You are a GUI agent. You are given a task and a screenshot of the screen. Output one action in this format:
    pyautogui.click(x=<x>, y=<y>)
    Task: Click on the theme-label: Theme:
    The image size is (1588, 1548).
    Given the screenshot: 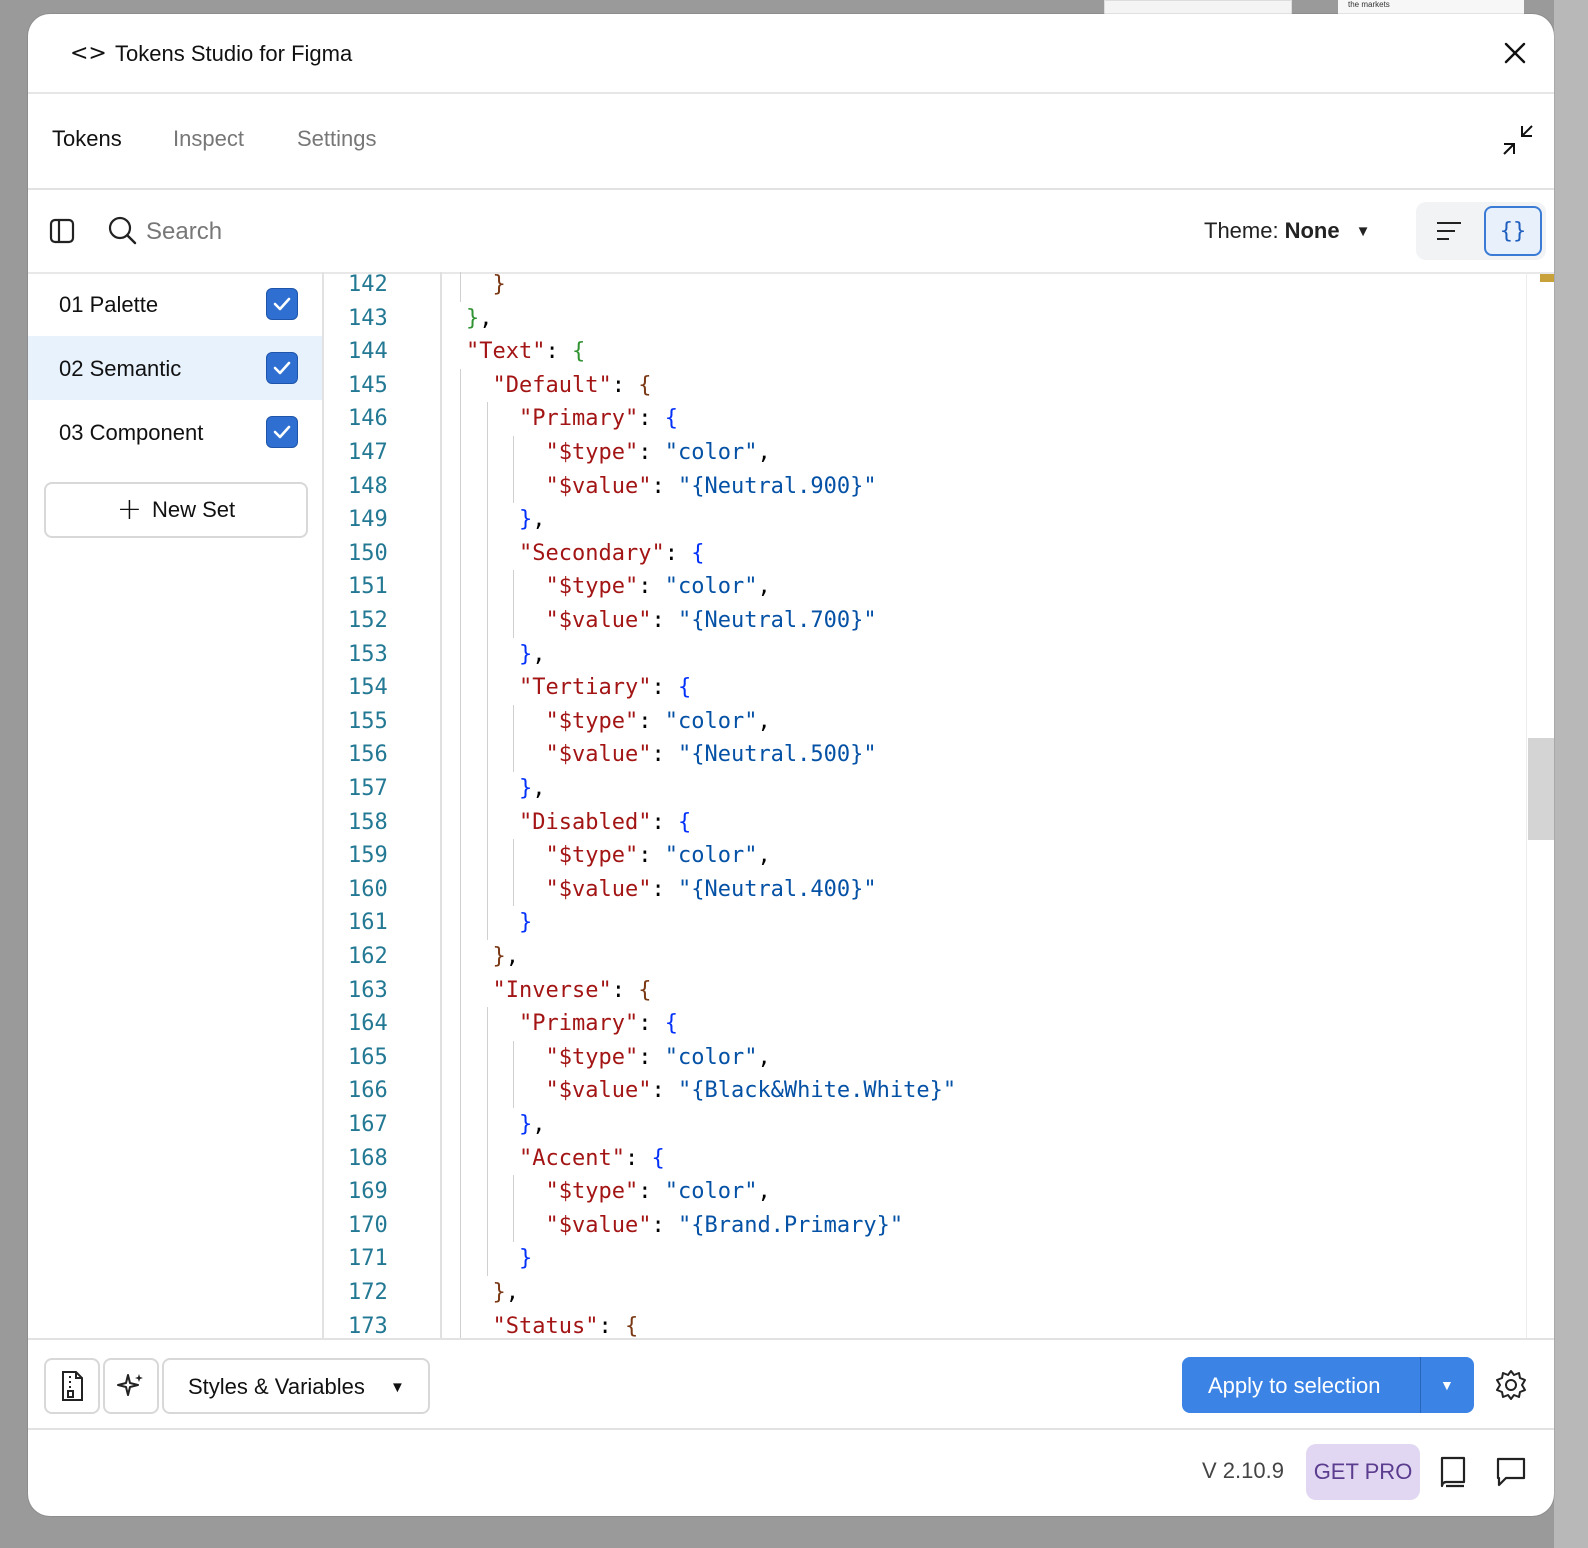 What is the action you would take?
    pyautogui.click(x=1241, y=230)
    